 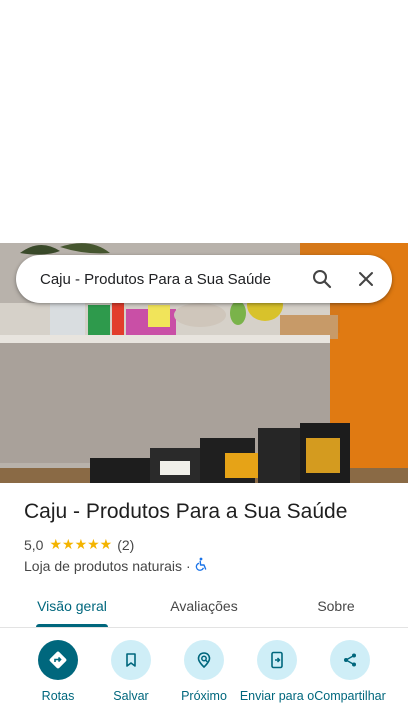 What do you see at coordinates (202, 565) in the screenshot?
I see `wheelchair-icon` at bounding box center [202, 565].